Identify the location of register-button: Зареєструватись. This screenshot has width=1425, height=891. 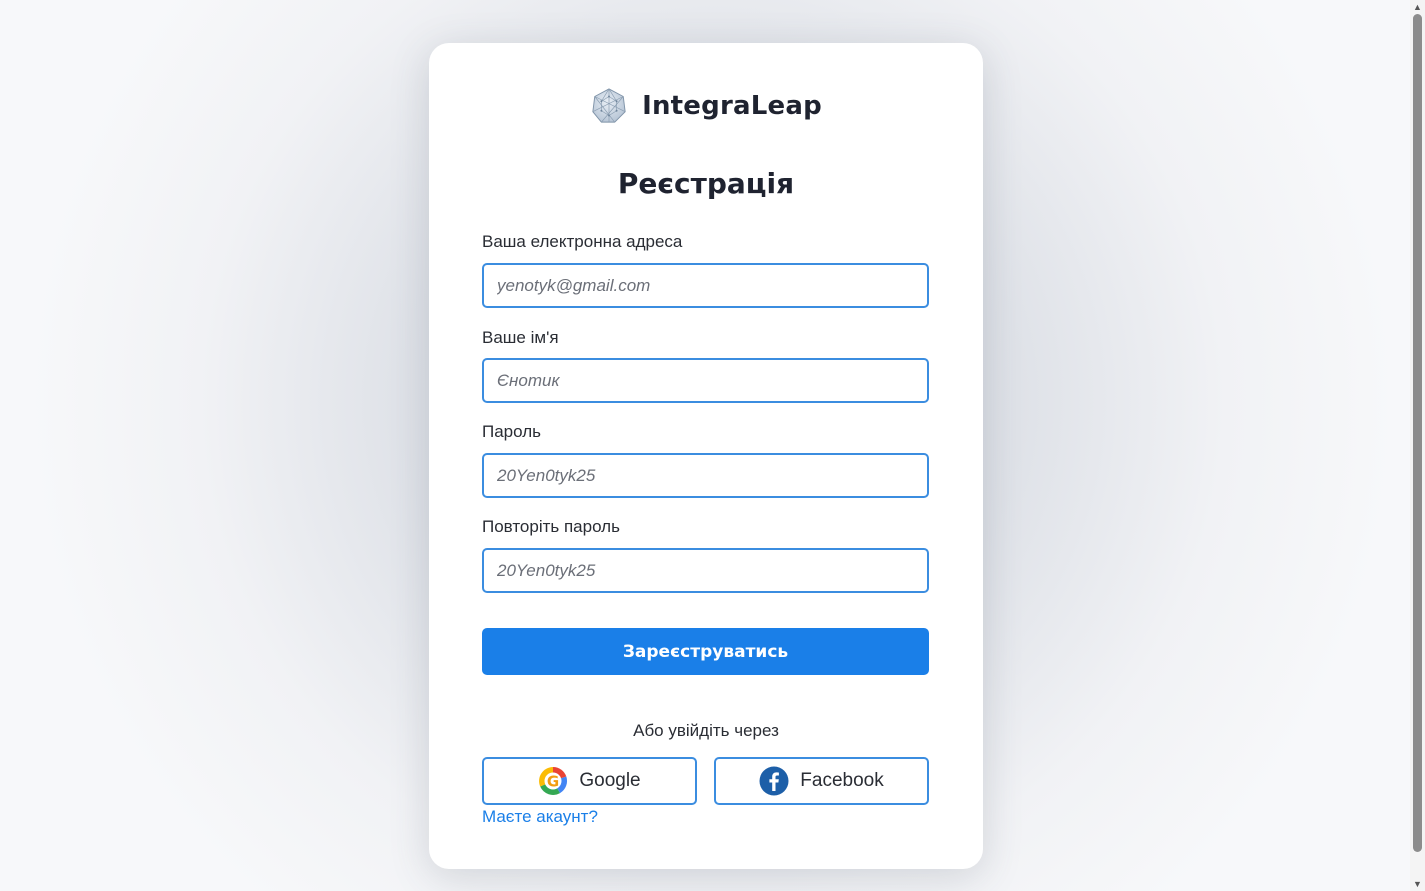
(705, 651).